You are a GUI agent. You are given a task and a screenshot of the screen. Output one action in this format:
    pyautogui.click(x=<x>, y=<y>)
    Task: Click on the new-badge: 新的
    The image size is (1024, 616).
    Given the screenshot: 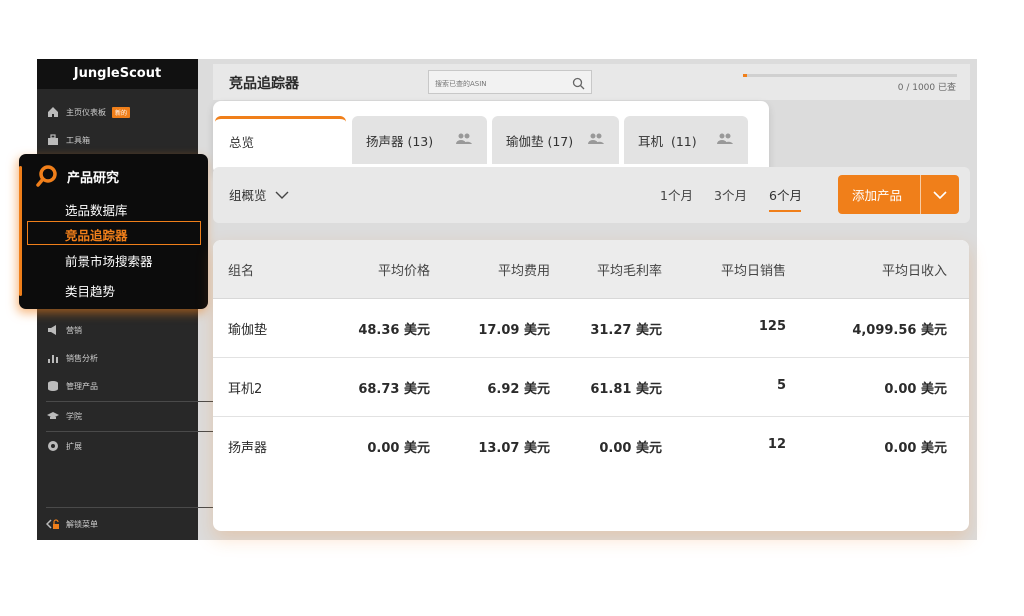 What is the action you would take?
    pyautogui.click(x=121, y=112)
    